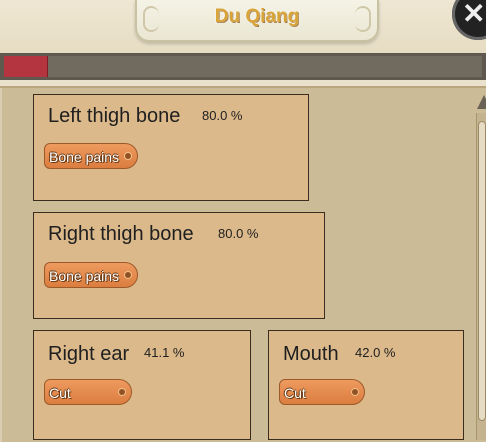 This screenshot has width=486, height=442. I want to click on health-bar-slot, so click(243, 66).